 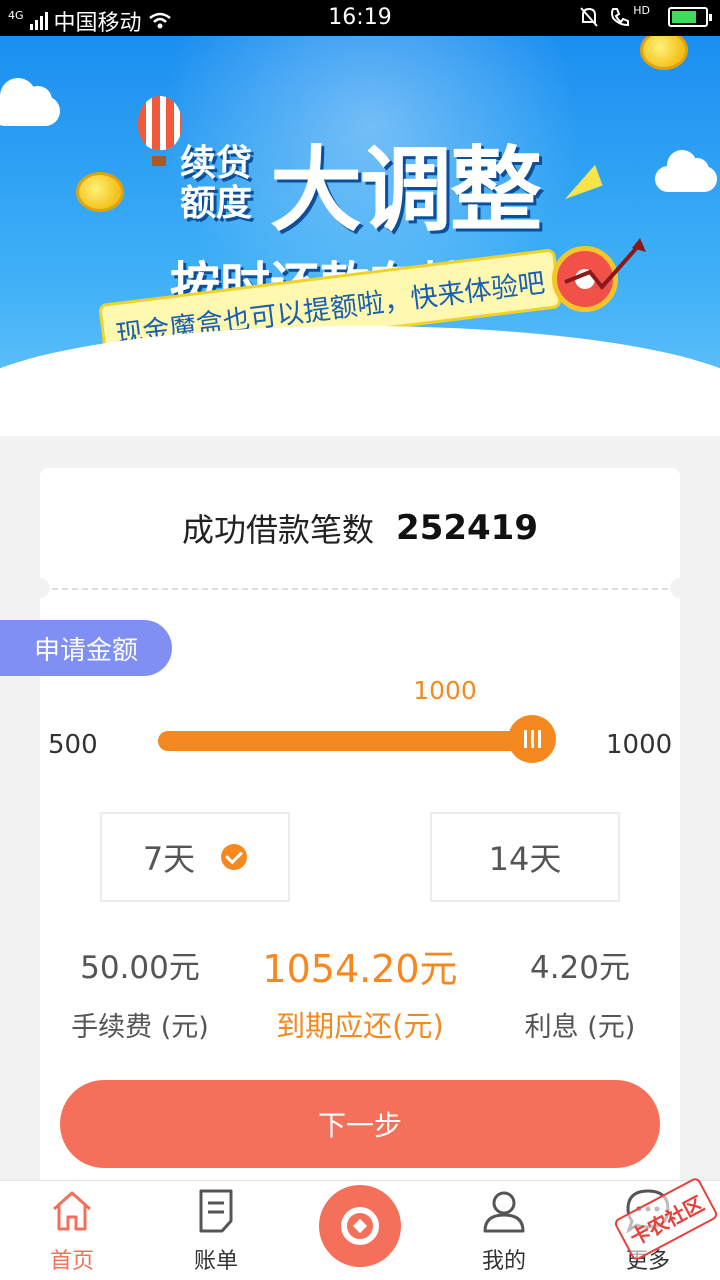 What do you see at coordinates (86, 648) in the screenshot?
I see `amount-label-pill: 申请金额` at bounding box center [86, 648].